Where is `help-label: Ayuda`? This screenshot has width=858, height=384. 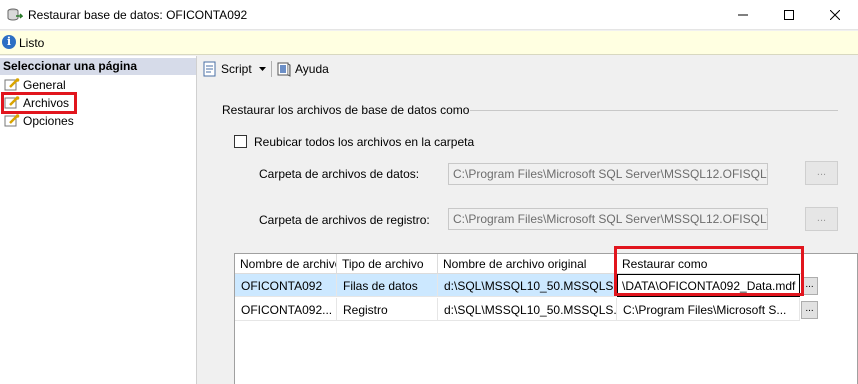
help-label: Ayuda is located at coordinates (312, 69).